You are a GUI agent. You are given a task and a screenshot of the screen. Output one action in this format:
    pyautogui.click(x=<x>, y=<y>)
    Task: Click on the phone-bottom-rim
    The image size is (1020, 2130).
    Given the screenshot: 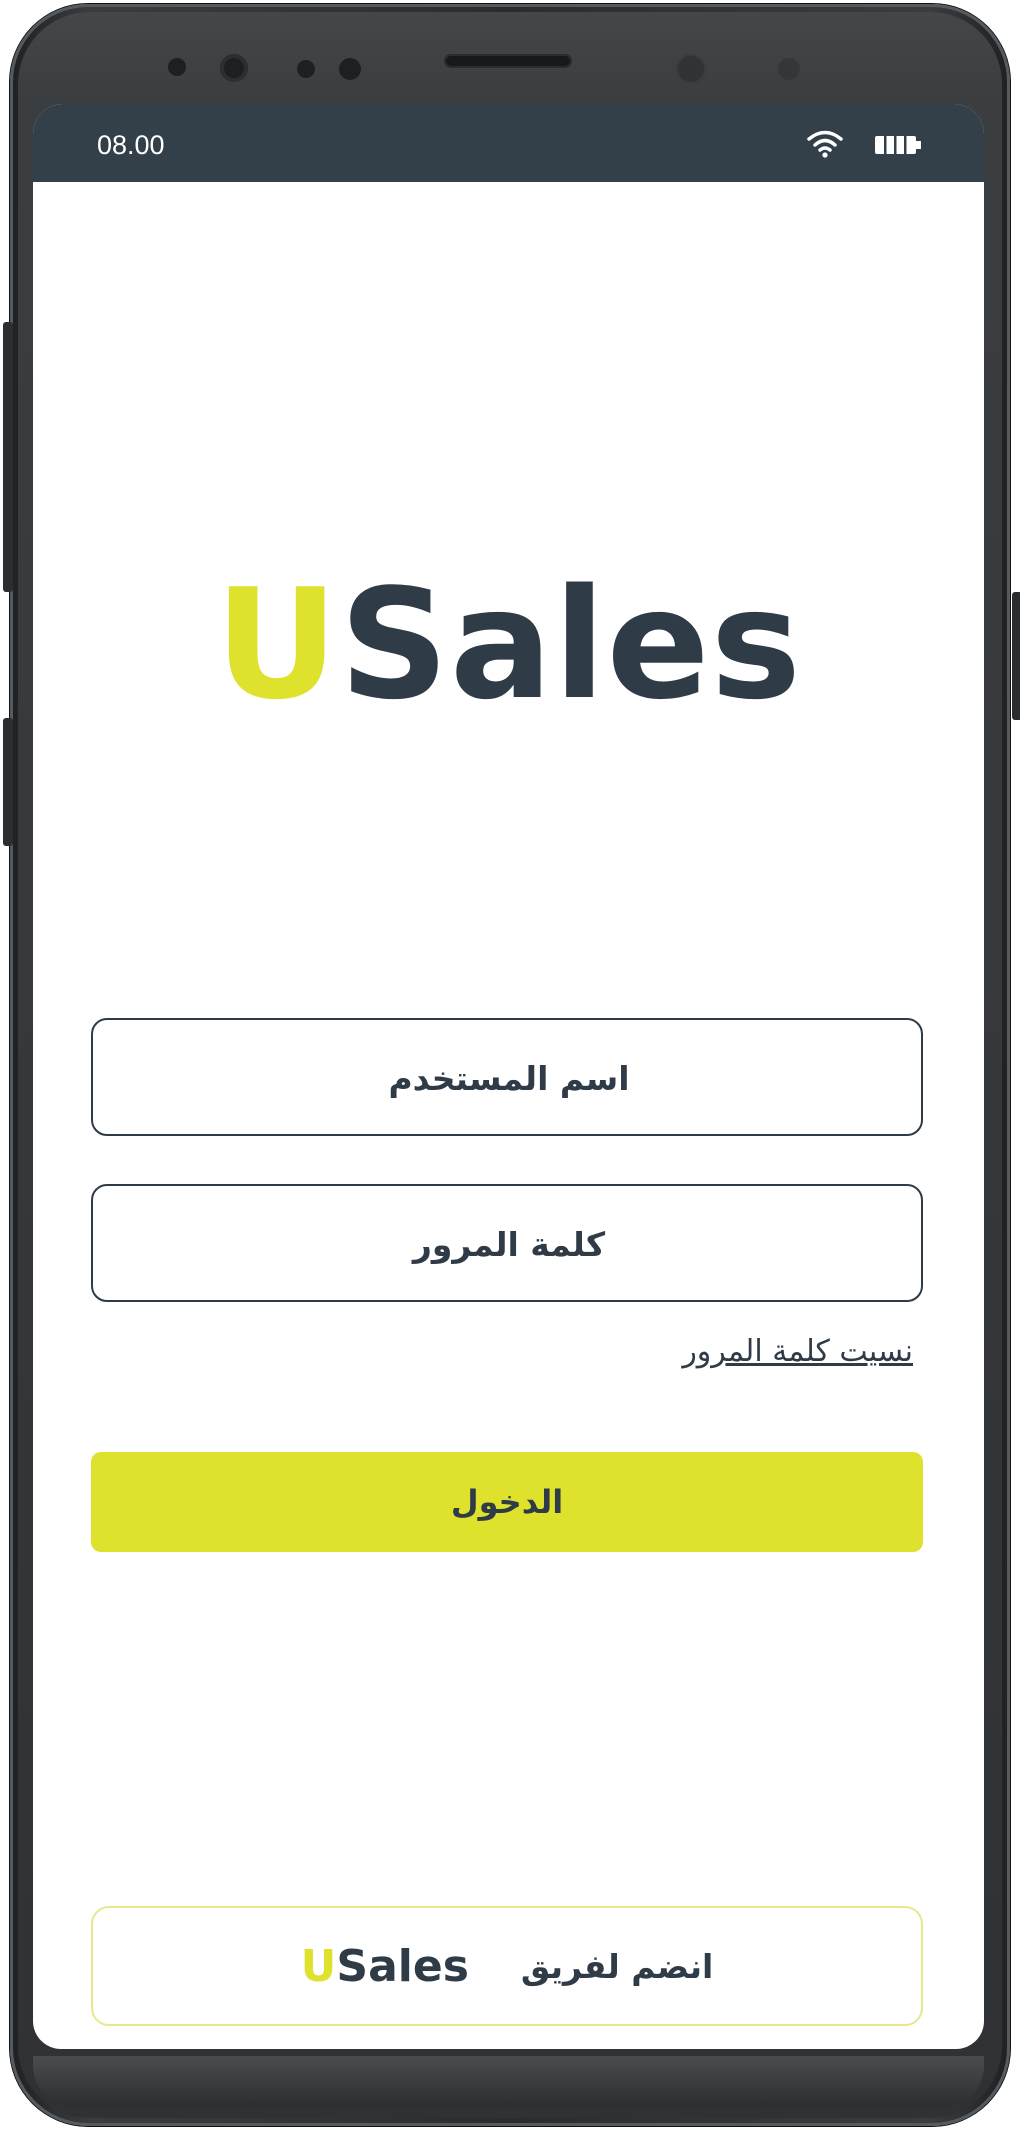 What is the action you would take?
    pyautogui.click(x=508, y=2081)
    